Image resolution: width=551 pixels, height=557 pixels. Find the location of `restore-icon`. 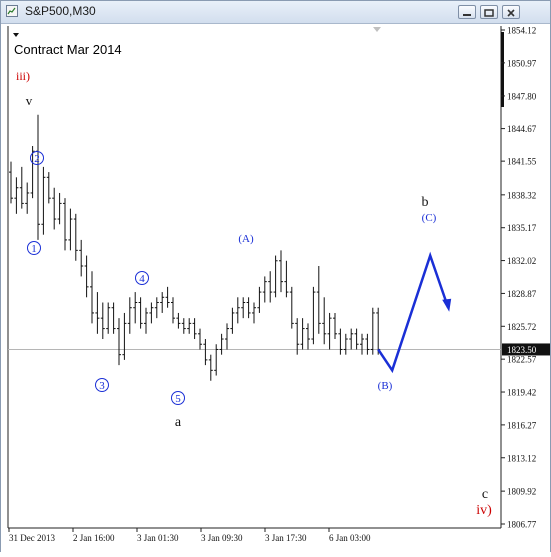

restore-icon is located at coordinates (489, 13).